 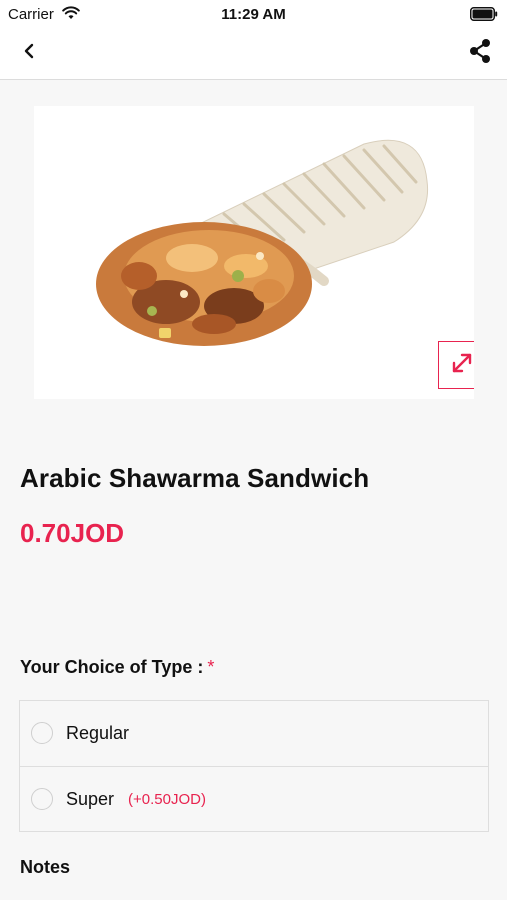 I want to click on product-price: 0.70JOD, so click(x=72, y=533).